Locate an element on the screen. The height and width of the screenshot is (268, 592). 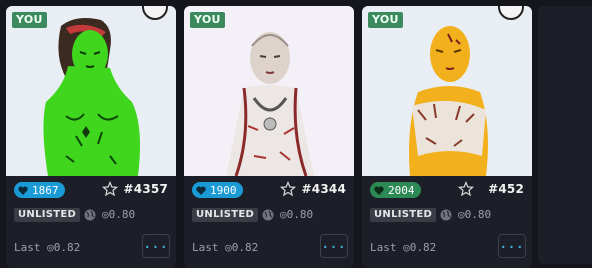
card-stats-row: 1867 #4357 is located at coordinates (92, 190).